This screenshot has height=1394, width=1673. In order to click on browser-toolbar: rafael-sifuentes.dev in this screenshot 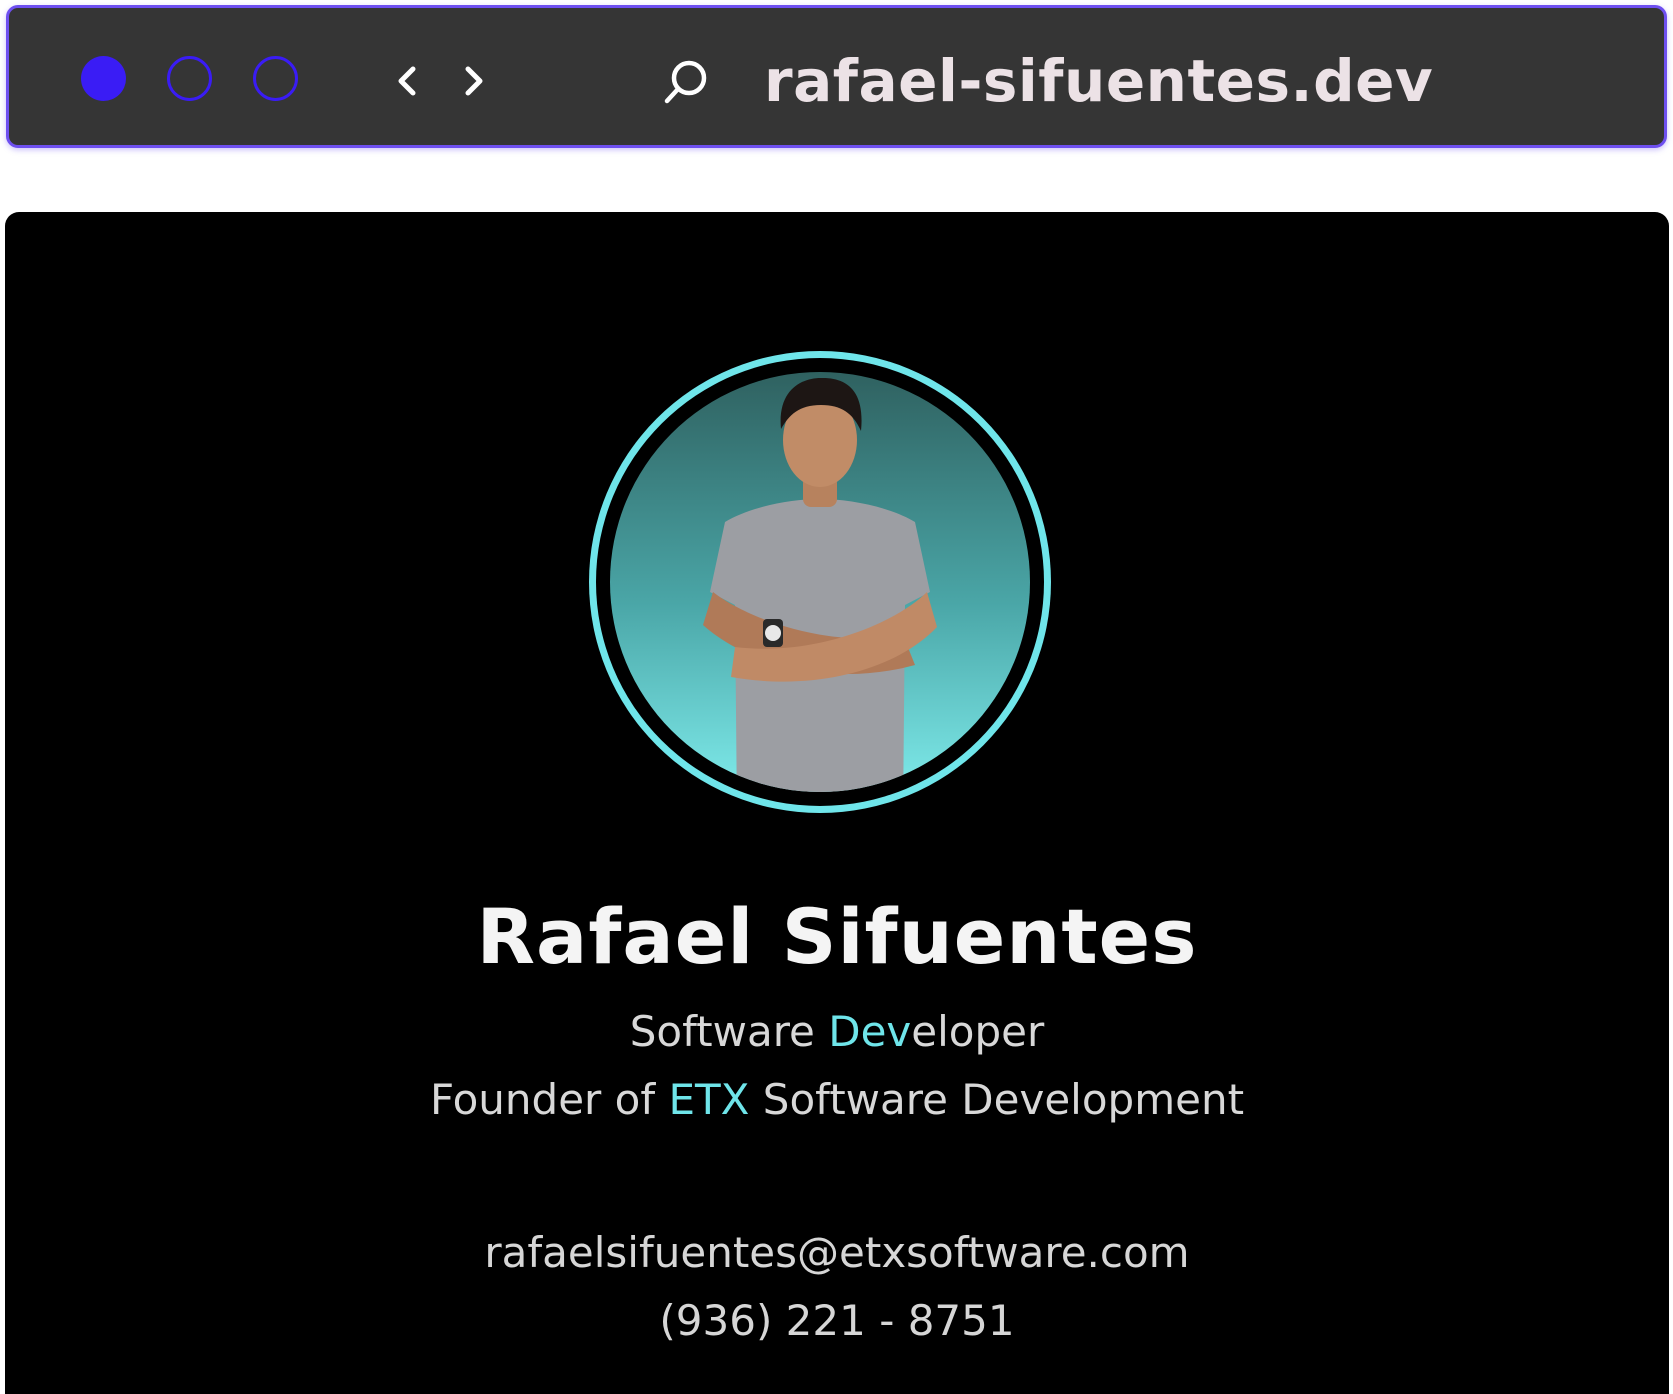, I will do `click(836, 76)`.